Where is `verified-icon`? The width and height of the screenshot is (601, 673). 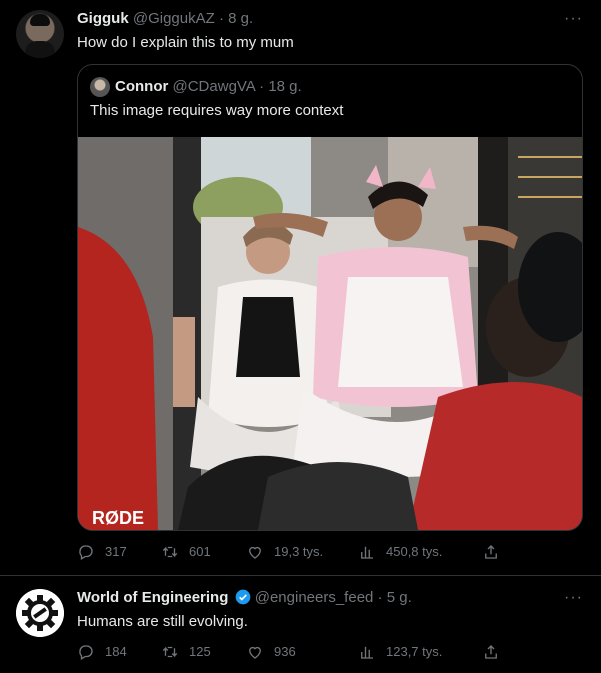
verified-icon is located at coordinates (242, 597).